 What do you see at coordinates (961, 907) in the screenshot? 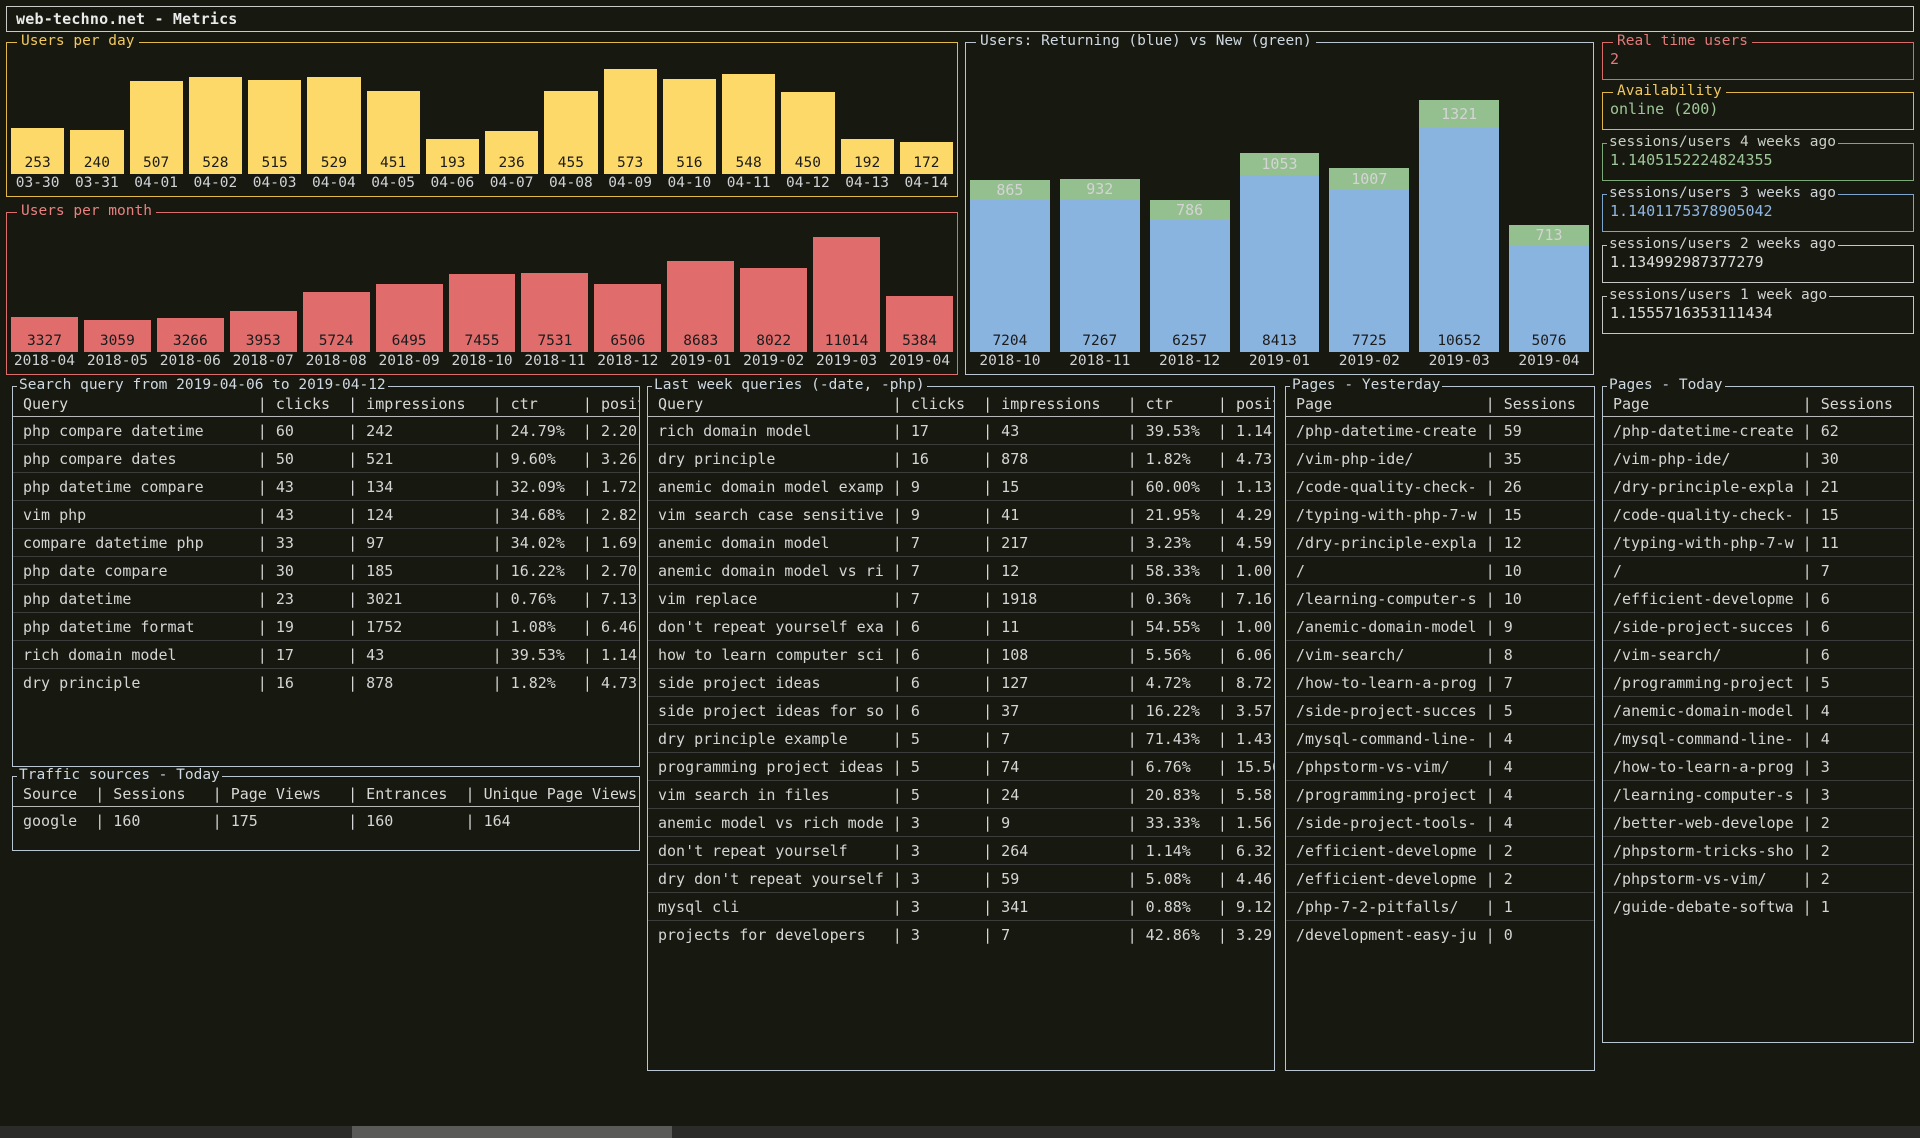
I see `table-row: mysql cli | 3 | 341 | 0.88% | 9.12` at bounding box center [961, 907].